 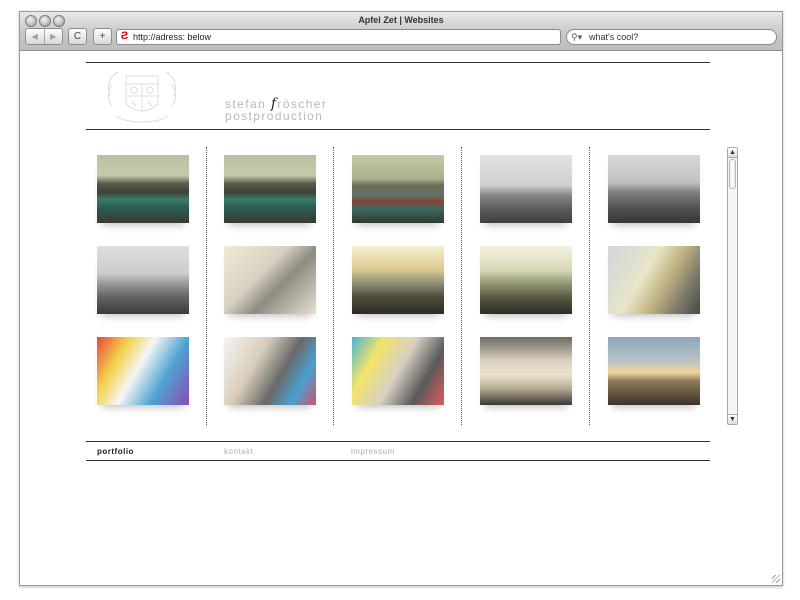 What do you see at coordinates (398, 371) in the screenshot?
I see `thumb-car-front-colors` at bounding box center [398, 371].